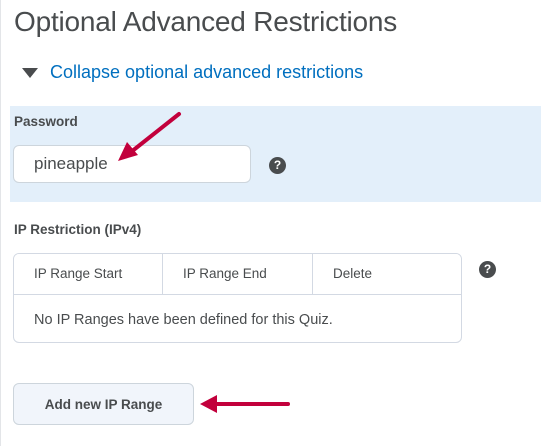 Image resolution: width=541 pixels, height=446 pixels. Describe the element at coordinates (103, 404) in the screenshot. I see `add-ip-range-button: Add new IP Range` at that location.